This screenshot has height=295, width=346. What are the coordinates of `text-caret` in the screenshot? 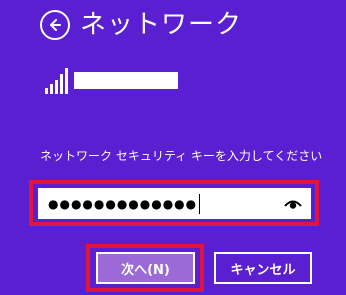 It's located at (200, 203).